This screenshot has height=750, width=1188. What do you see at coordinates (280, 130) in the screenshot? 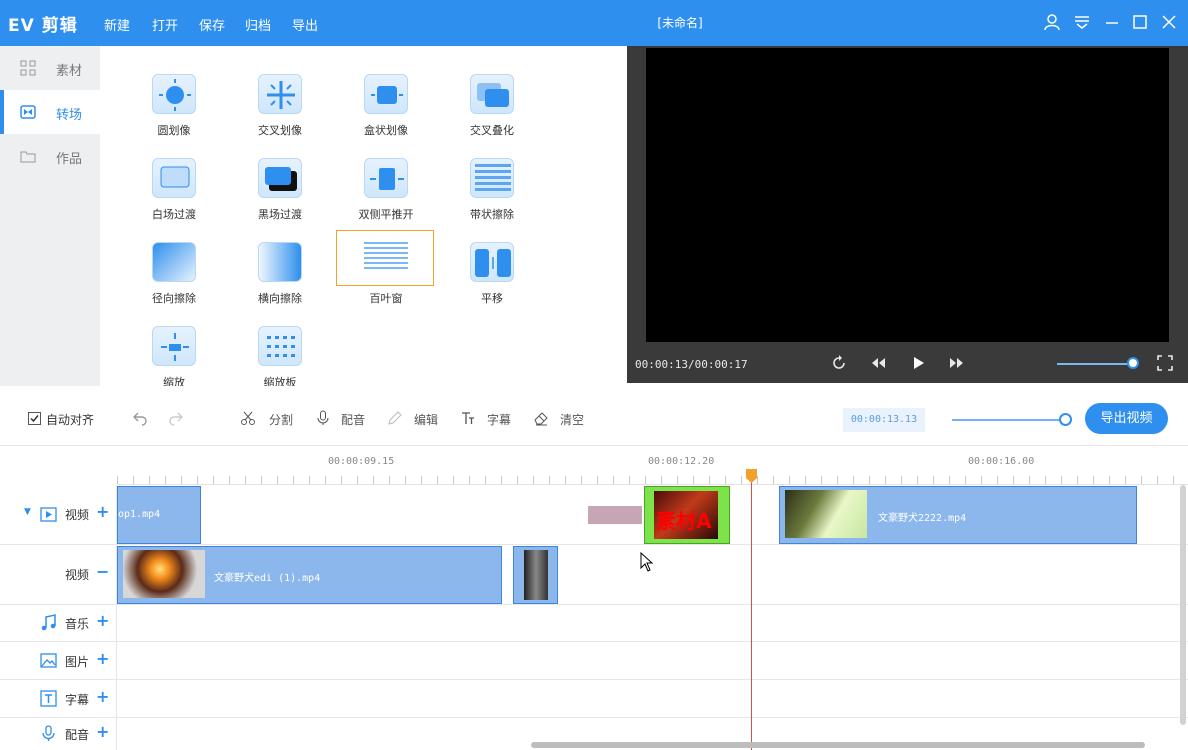
I see `transition-label: 交叉划像` at bounding box center [280, 130].